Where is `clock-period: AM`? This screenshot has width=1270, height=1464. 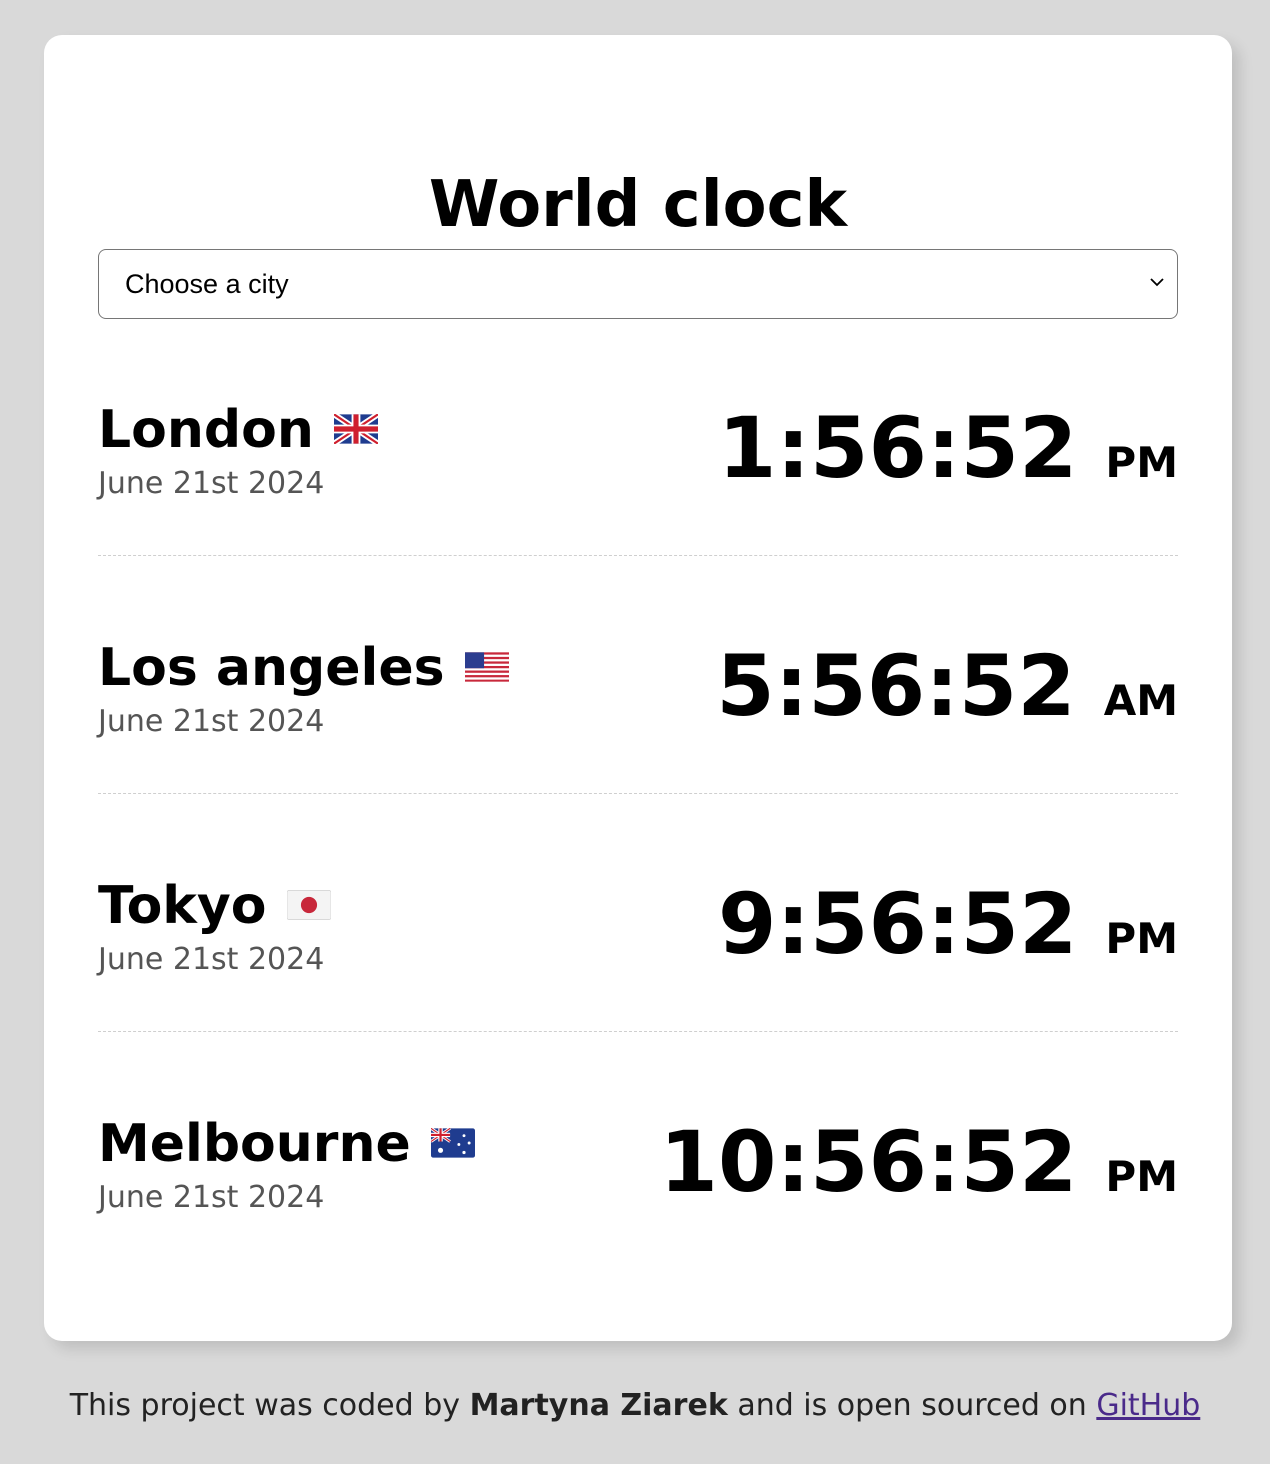
clock-period: AM is located at coordinates (1140, 700).